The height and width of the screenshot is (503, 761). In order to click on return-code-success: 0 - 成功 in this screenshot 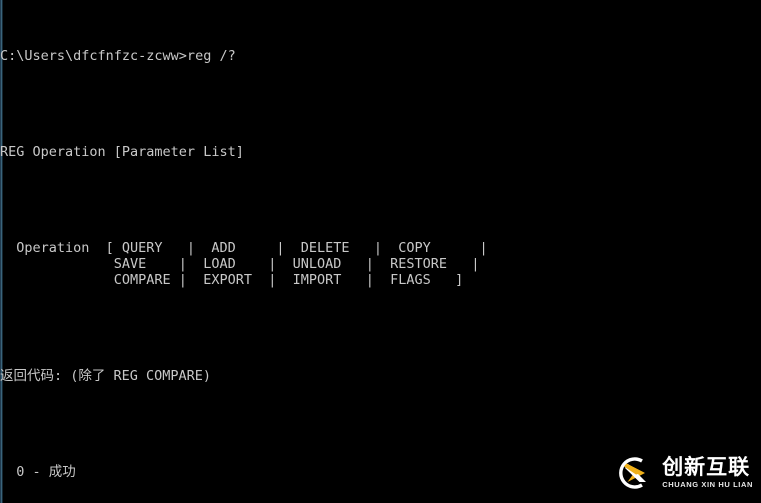, I will do `click(38, 472)`.